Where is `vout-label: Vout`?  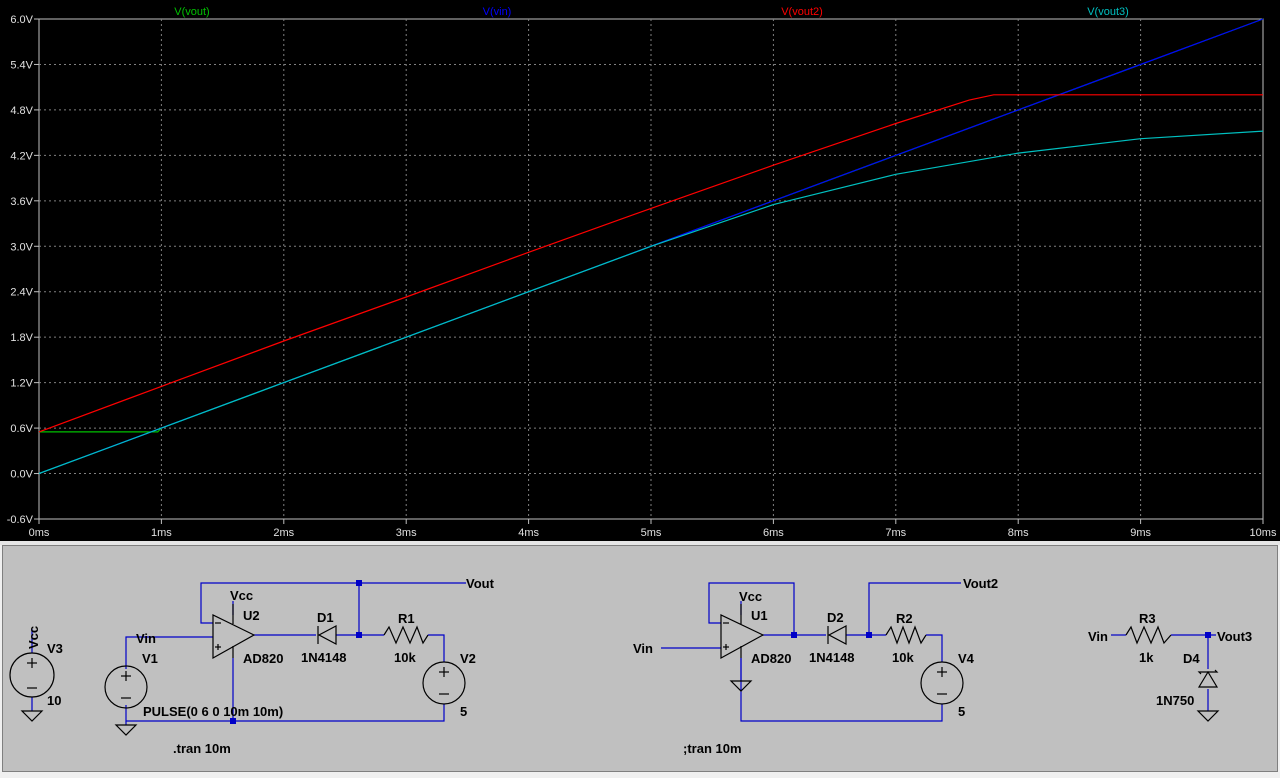
vout-label: Vout is located at coordinates (480, 583).